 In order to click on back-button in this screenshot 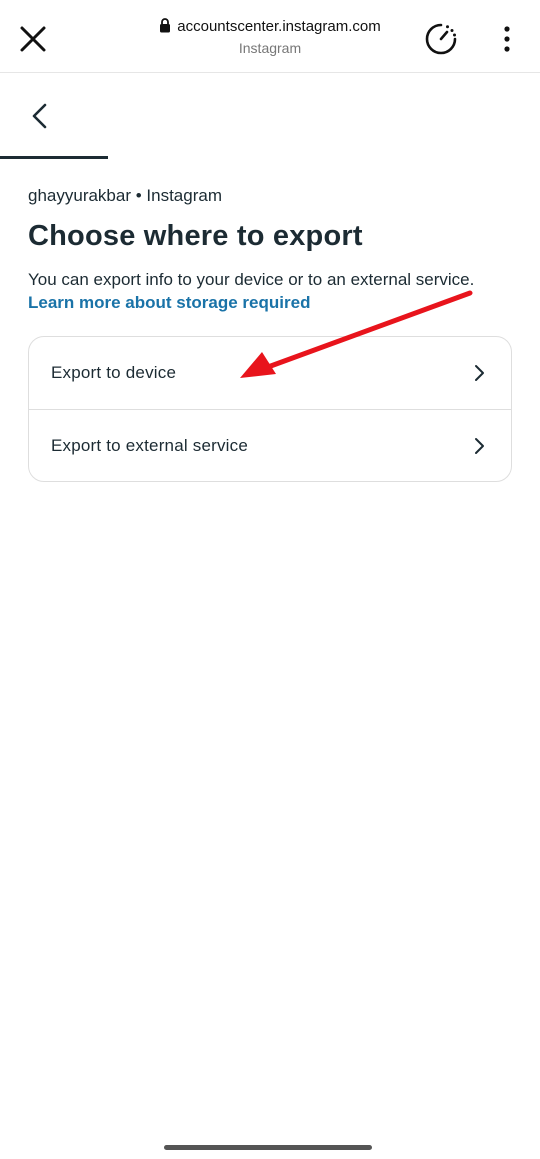, I will do `click(40, 116)`.